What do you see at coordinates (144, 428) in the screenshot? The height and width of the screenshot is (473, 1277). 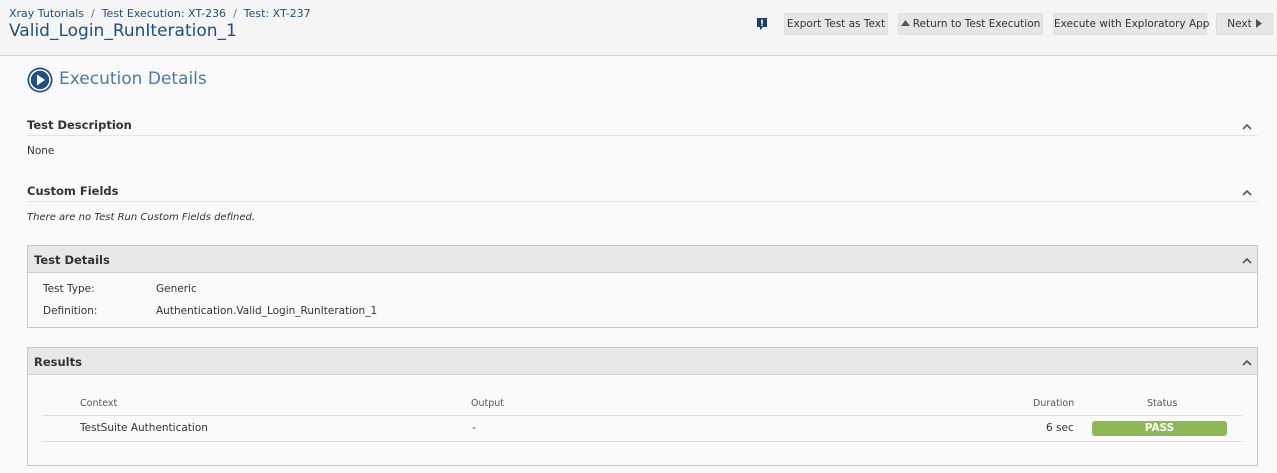 I see `result-context: TestSuite Authentication` at bounding box center [144, 428].